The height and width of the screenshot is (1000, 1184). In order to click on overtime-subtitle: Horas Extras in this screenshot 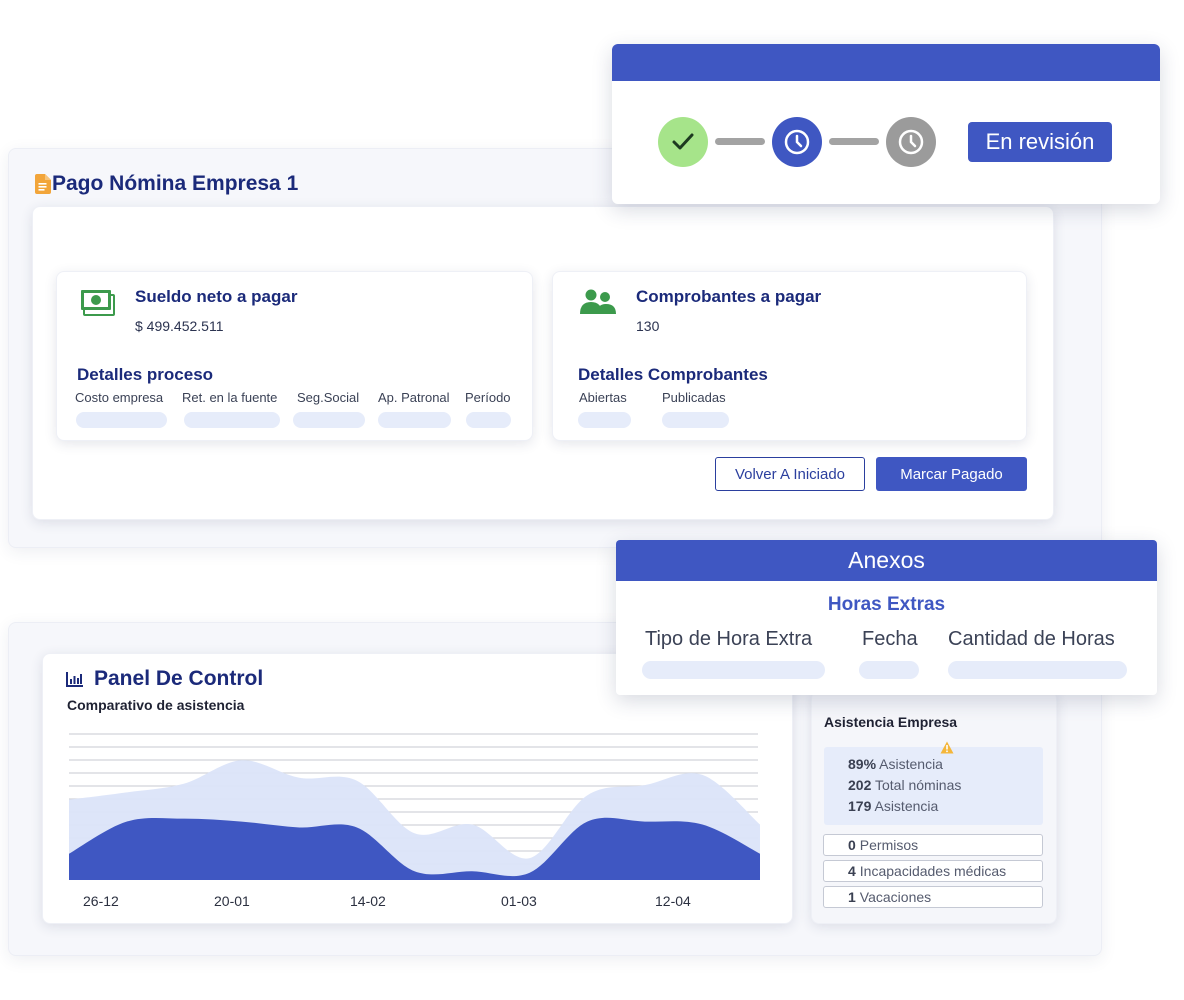, I will do `click(886, 604)`.